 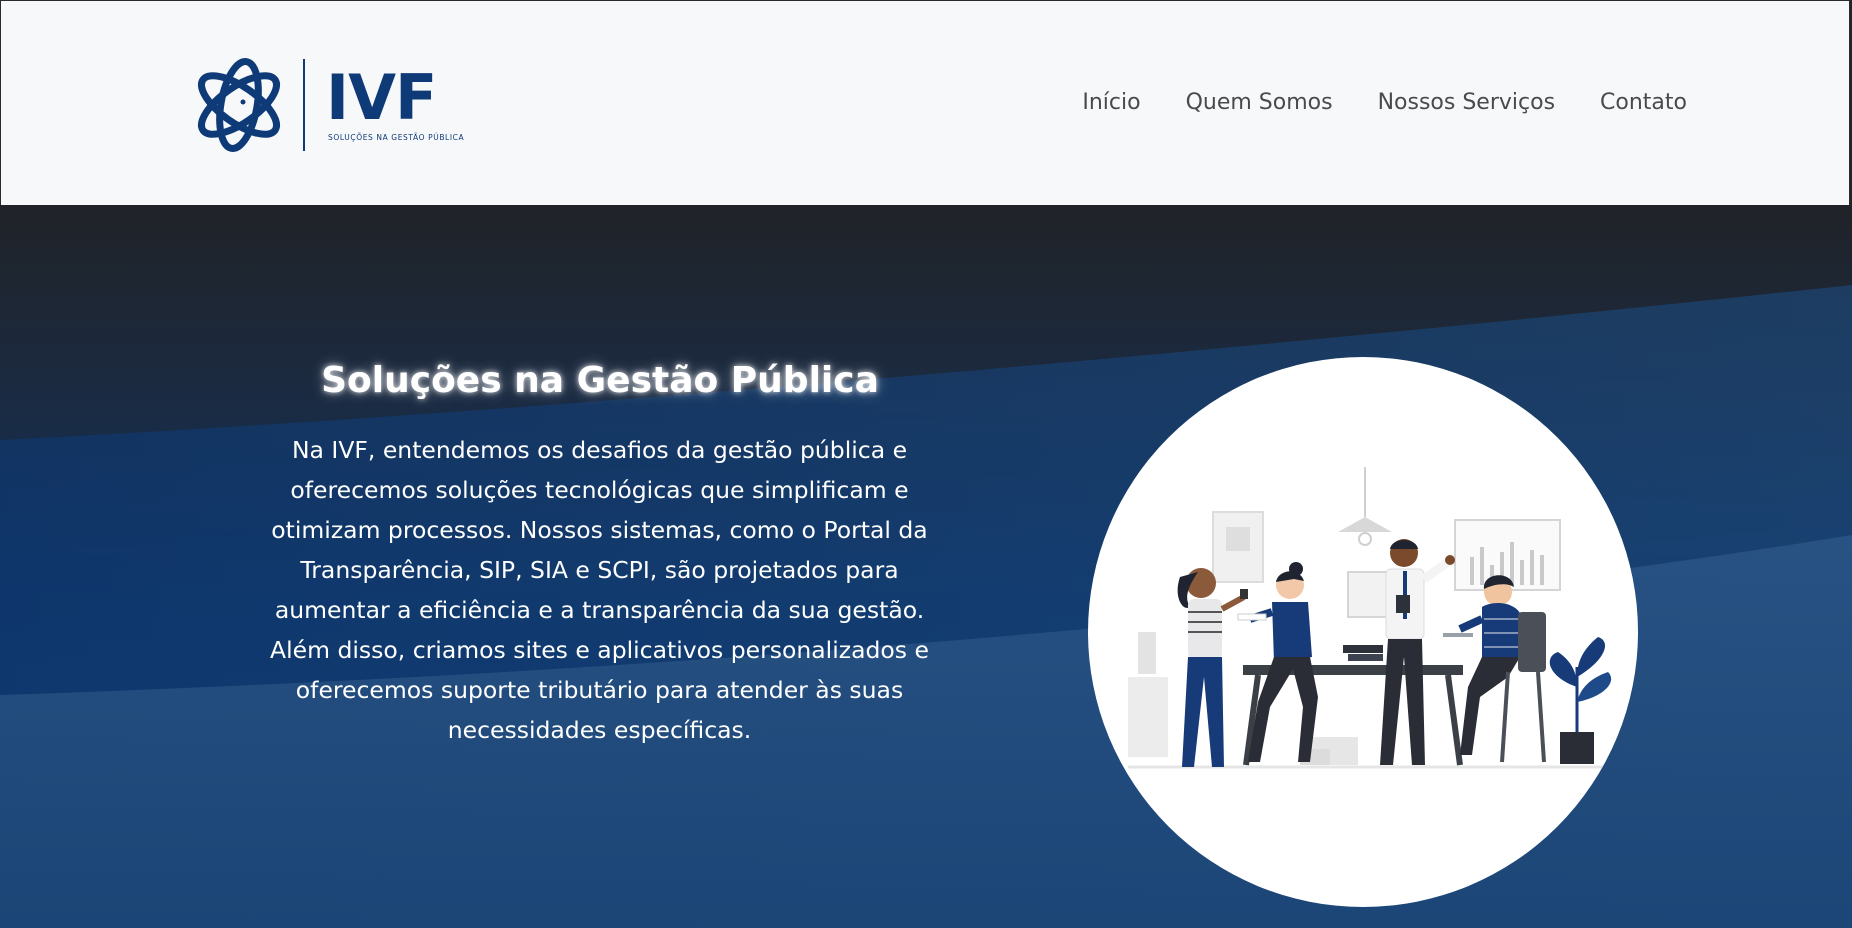 What do you see at coordinates (1111, 102) in the screenshot?
I see `nav-inicio: Início` at bounding box center [1111, 102].